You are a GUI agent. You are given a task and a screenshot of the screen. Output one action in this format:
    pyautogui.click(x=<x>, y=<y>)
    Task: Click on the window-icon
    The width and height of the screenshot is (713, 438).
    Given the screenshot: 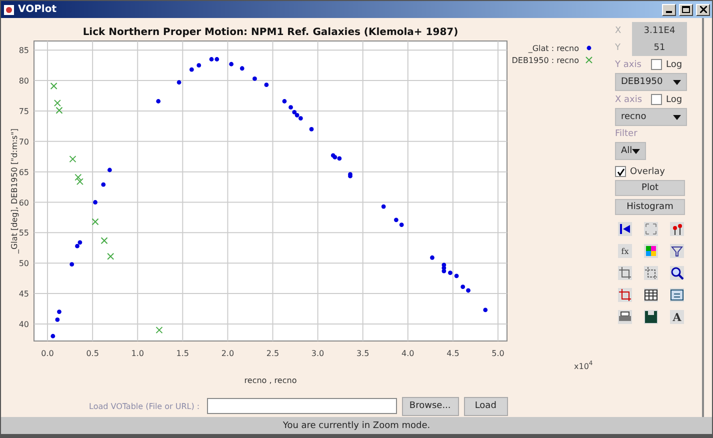 What is the action you would take?
    pyautogui.click(x=677, y=295)
    